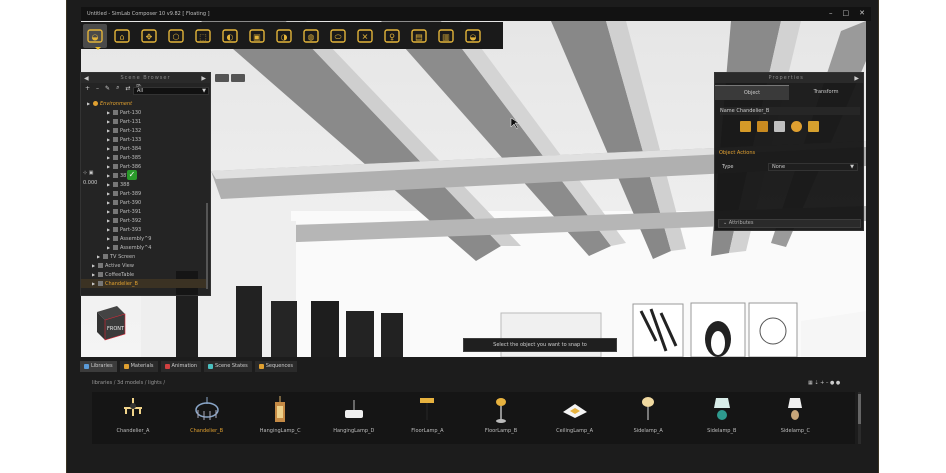 The width and height of the screenshot is (946, 473). I want to click on tab-libraries: Libraries, so click(98, 366).